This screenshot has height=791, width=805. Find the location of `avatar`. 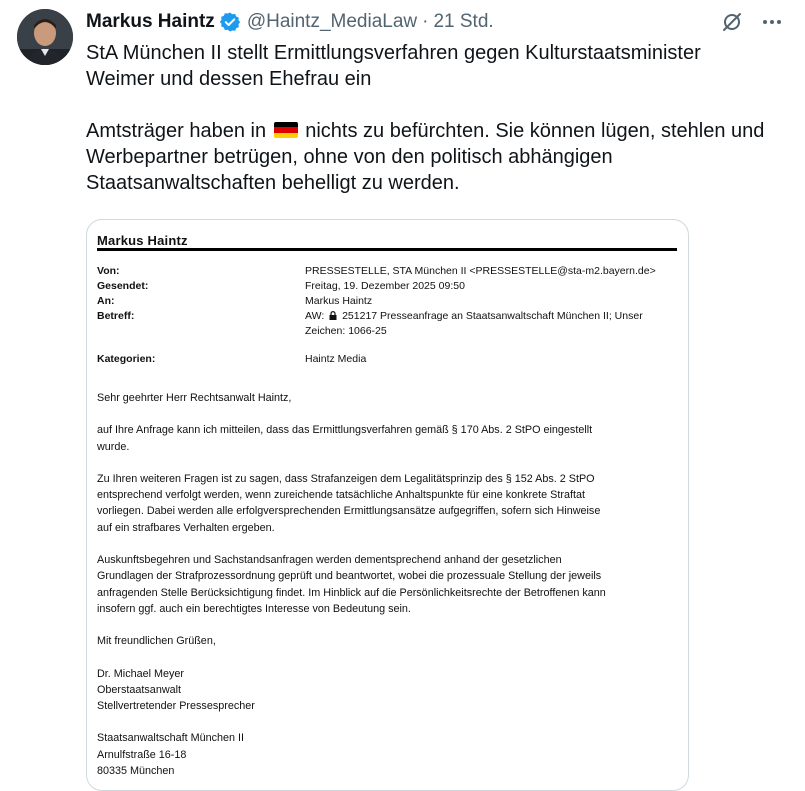

avatar is located at coordinates (45, 37).